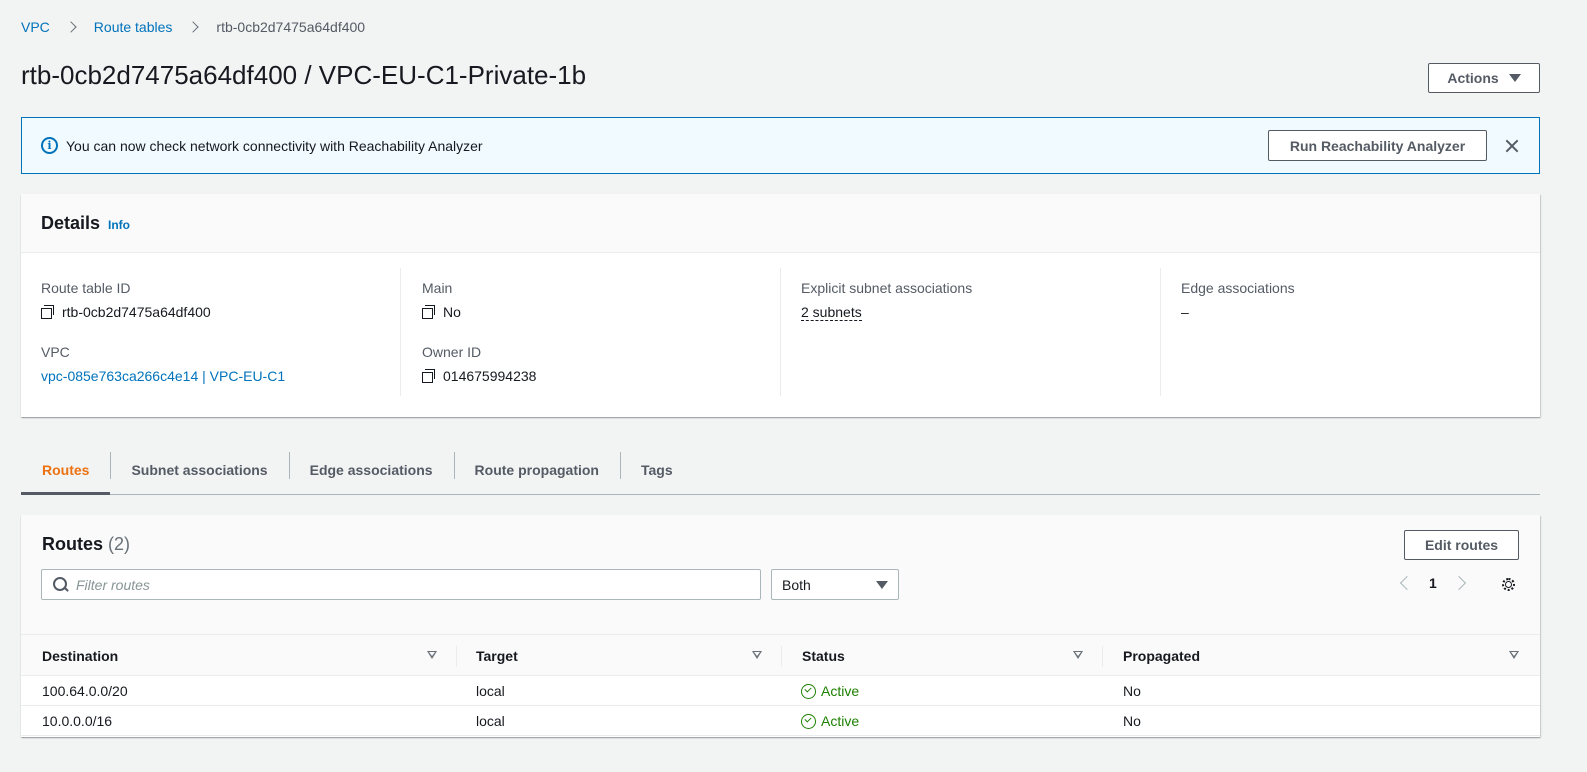 The height and width of the screenshot is (772, 1587). I want to click on details-info-link: Info, so click(119, 225).